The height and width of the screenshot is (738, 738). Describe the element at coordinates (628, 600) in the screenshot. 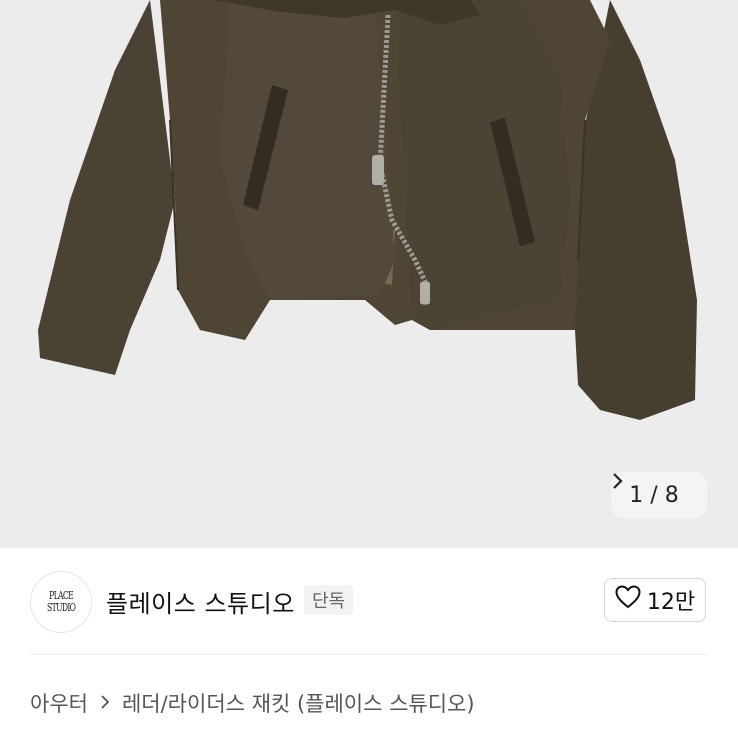

I see `heart-icon` at that location.